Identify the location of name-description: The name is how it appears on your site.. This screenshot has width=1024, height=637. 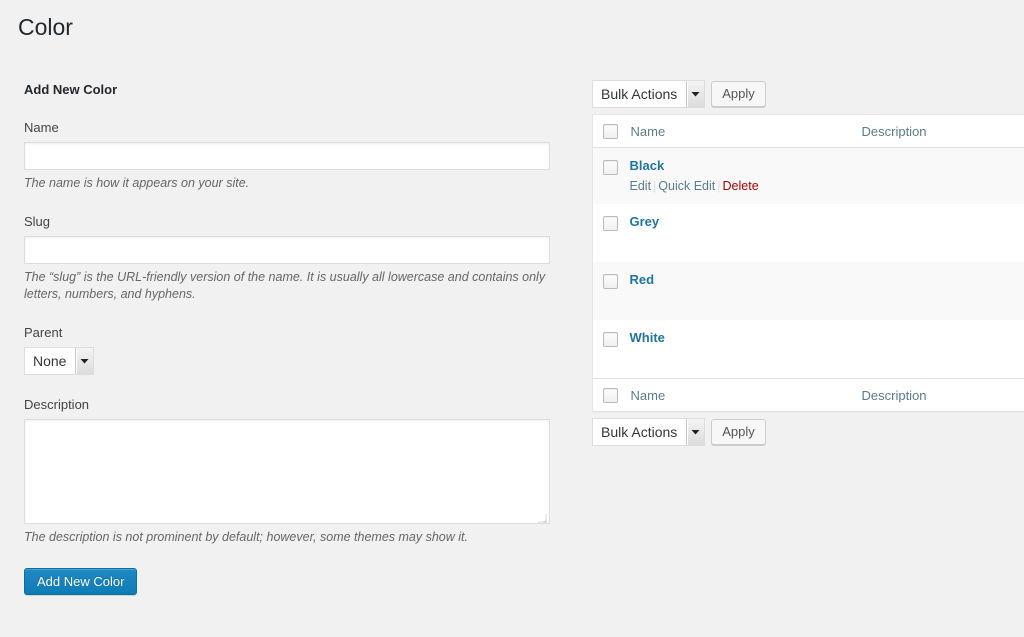
(137, 183).